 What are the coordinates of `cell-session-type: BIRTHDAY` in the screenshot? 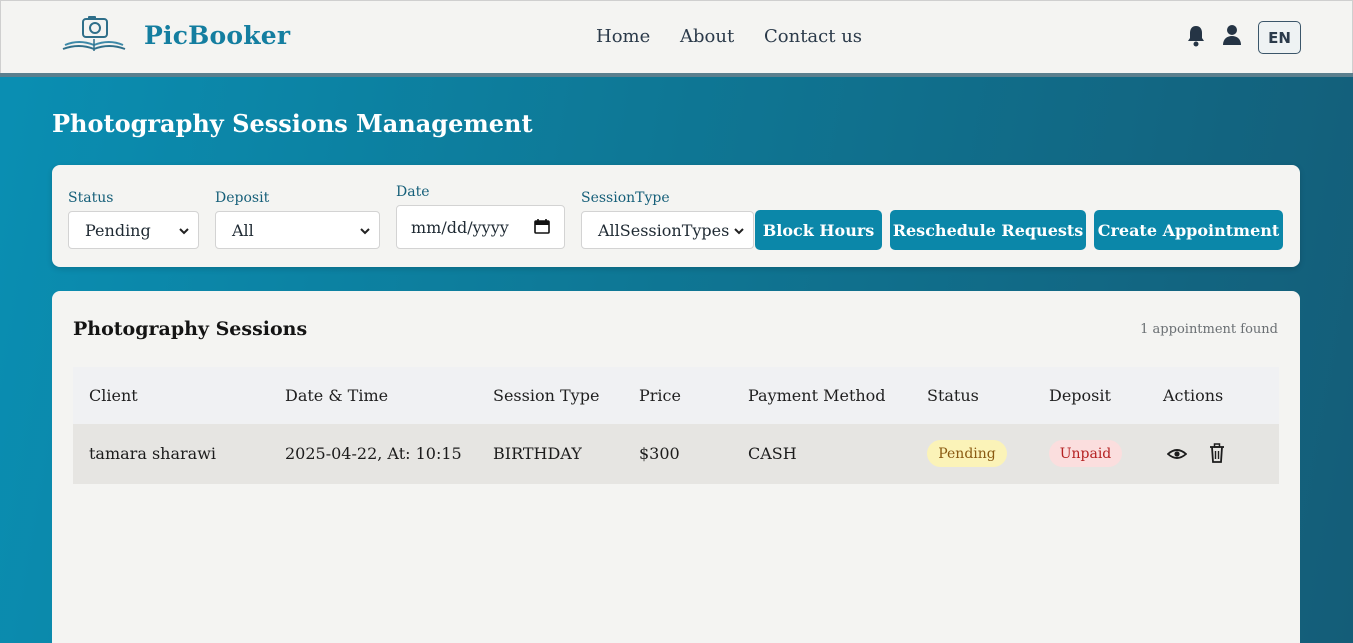 It's located at (537, 453).